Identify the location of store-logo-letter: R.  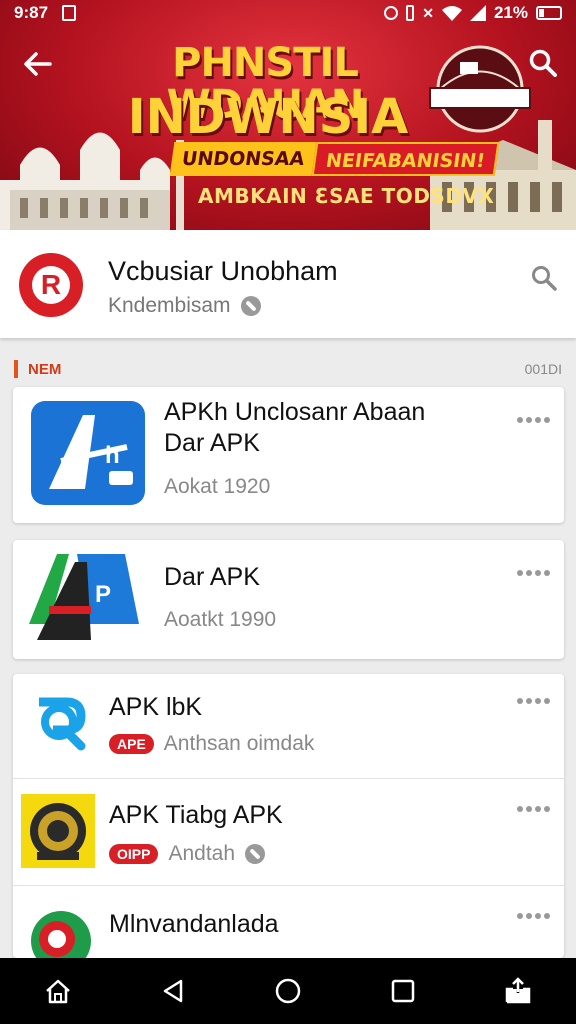
(51, 285).